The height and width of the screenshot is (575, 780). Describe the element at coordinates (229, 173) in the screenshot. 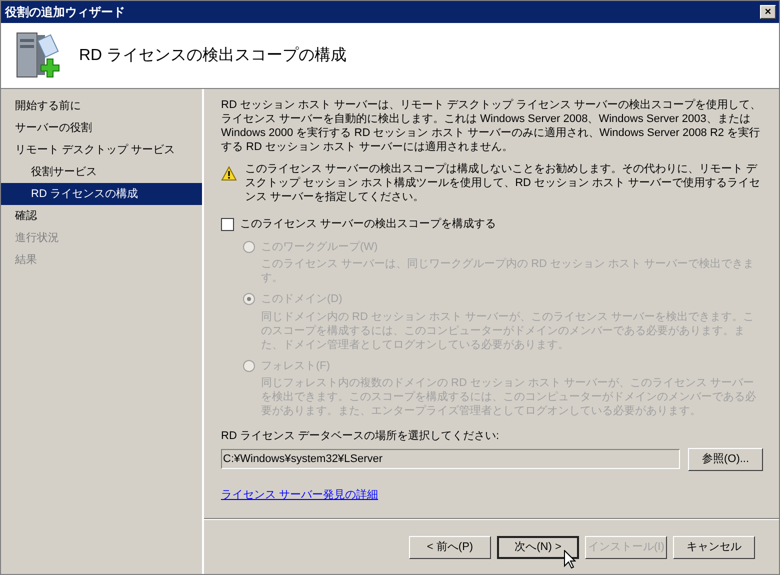

I see `warning-icon` at that location.